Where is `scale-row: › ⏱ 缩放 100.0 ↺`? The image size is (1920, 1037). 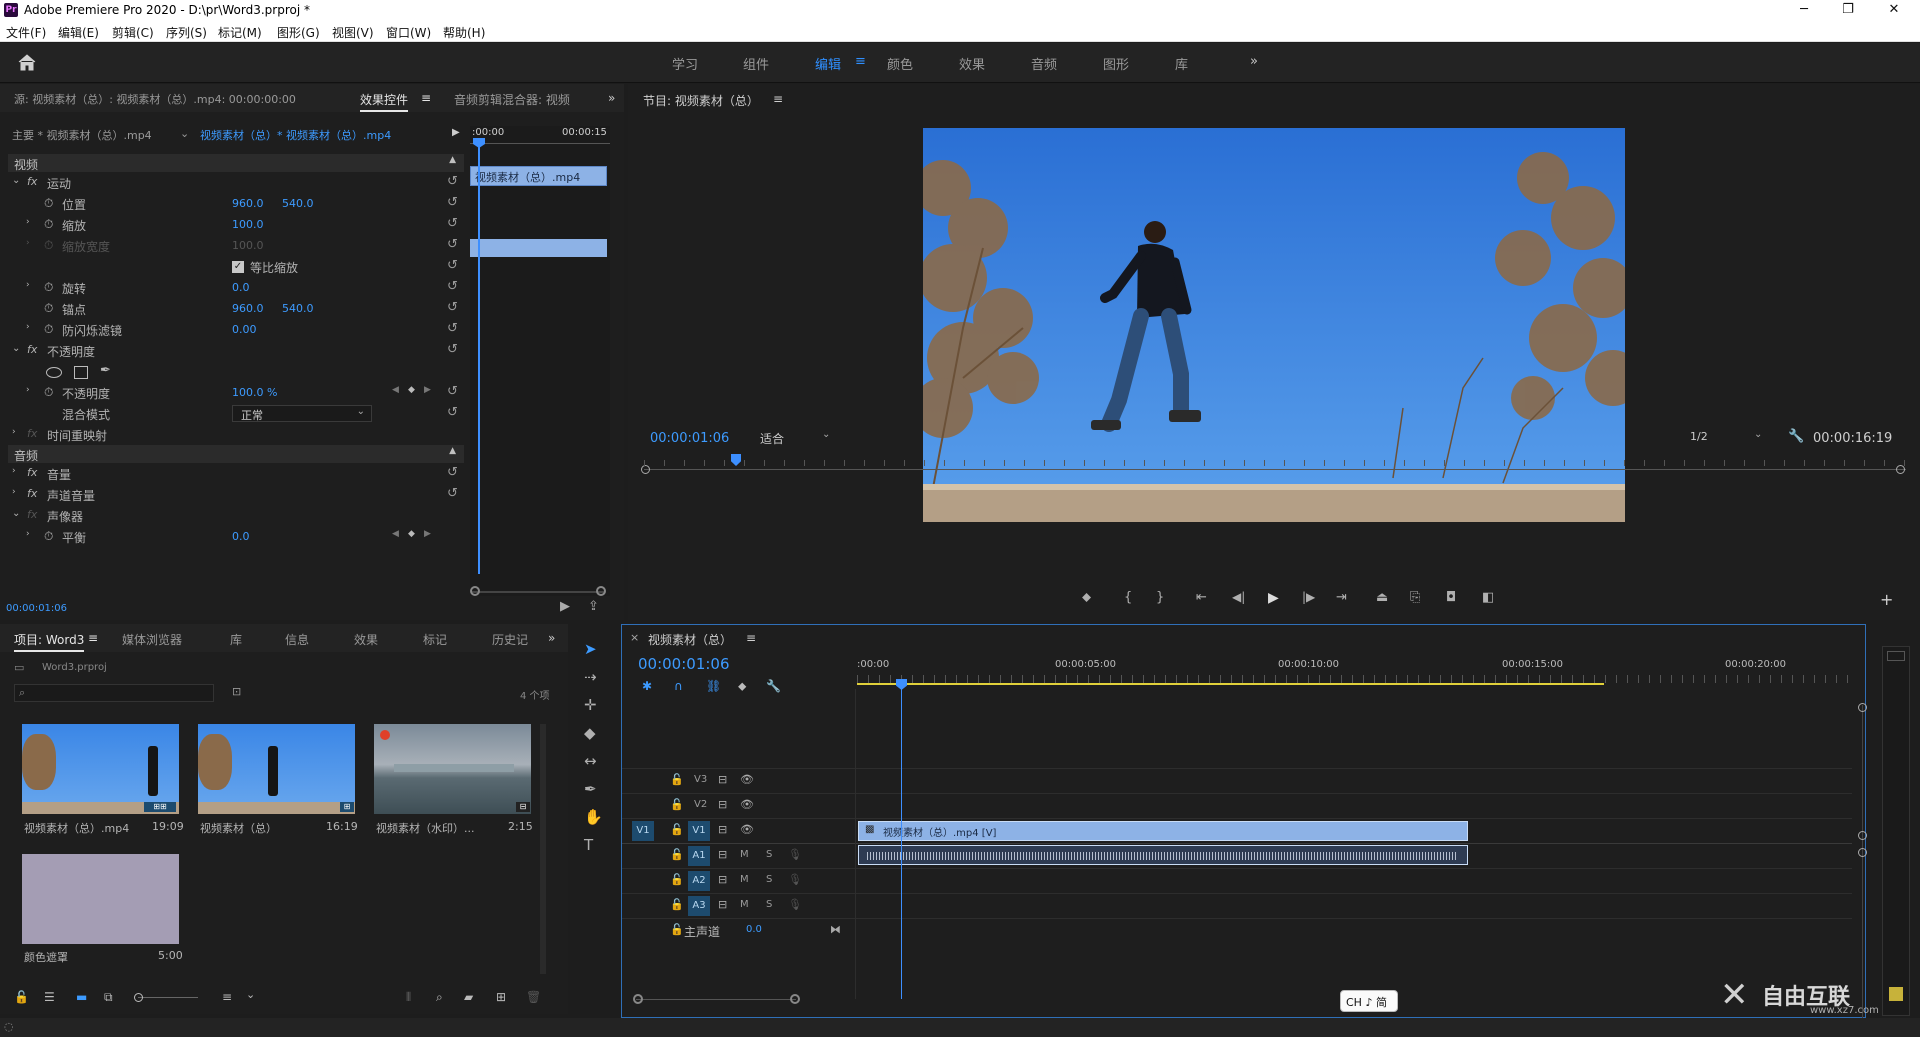
scale-row: › ⏱ 缩放 100.0 ↺ is located at coordinates (231, 224).